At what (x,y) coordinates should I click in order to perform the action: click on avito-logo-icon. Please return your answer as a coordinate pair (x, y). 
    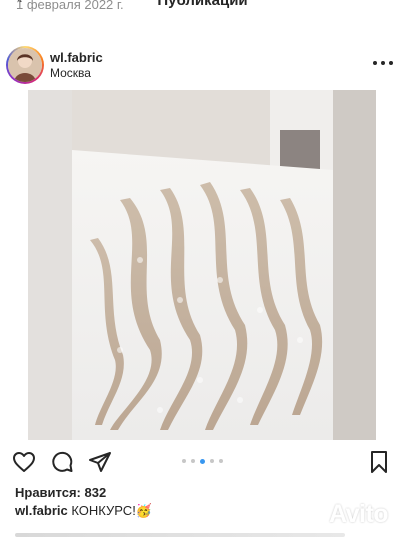
    Looking at the image, I should click on (312, 515).